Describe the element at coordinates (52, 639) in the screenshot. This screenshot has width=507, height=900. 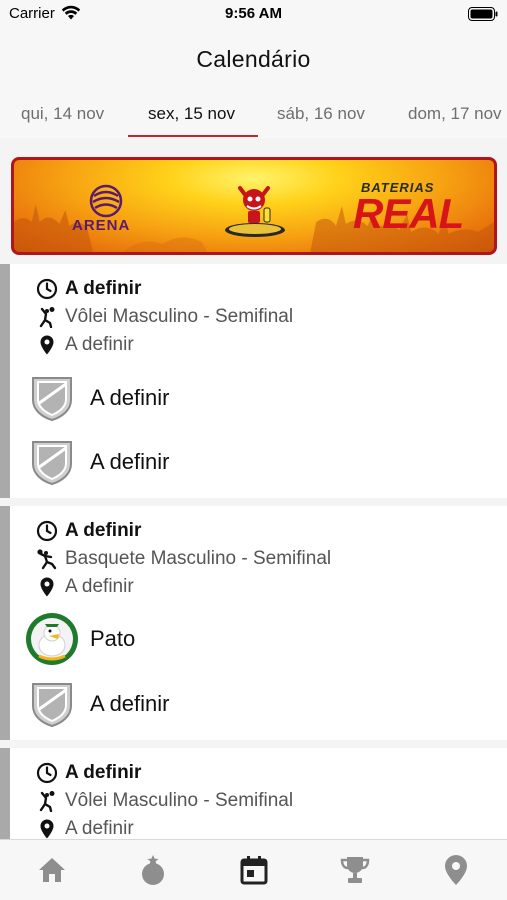
I see `pato-team-logo` at that location.